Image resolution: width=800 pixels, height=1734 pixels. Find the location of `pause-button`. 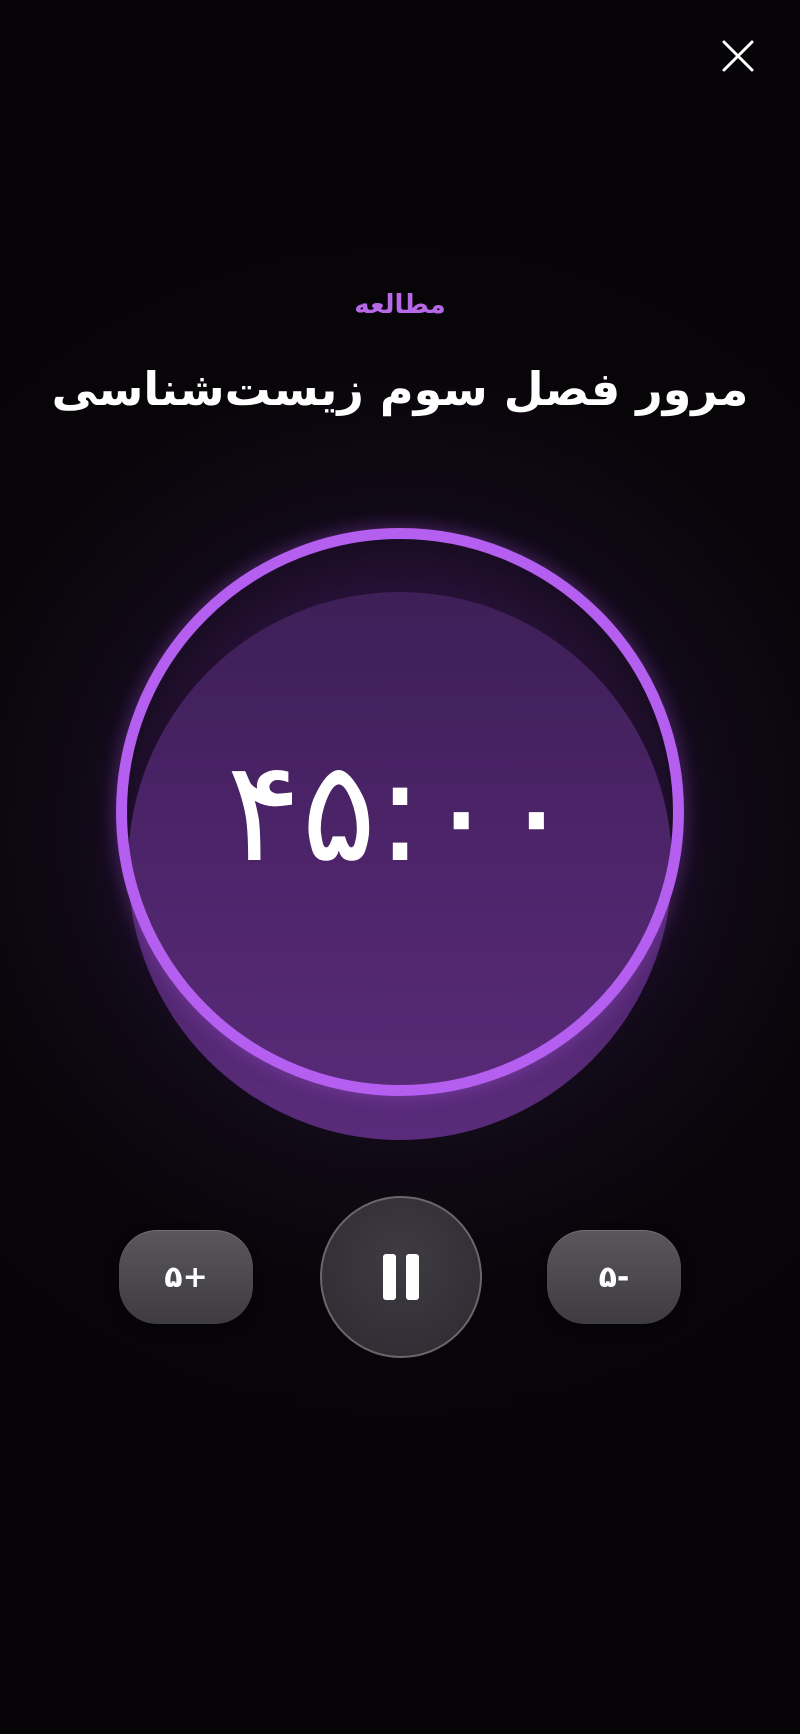

pause-button is located at coordinates (401, 1277).